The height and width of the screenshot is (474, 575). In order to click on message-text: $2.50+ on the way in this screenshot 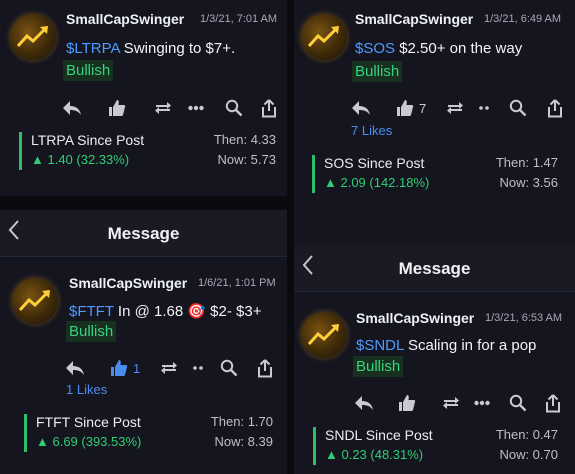, I will do `click(459, 48)`.